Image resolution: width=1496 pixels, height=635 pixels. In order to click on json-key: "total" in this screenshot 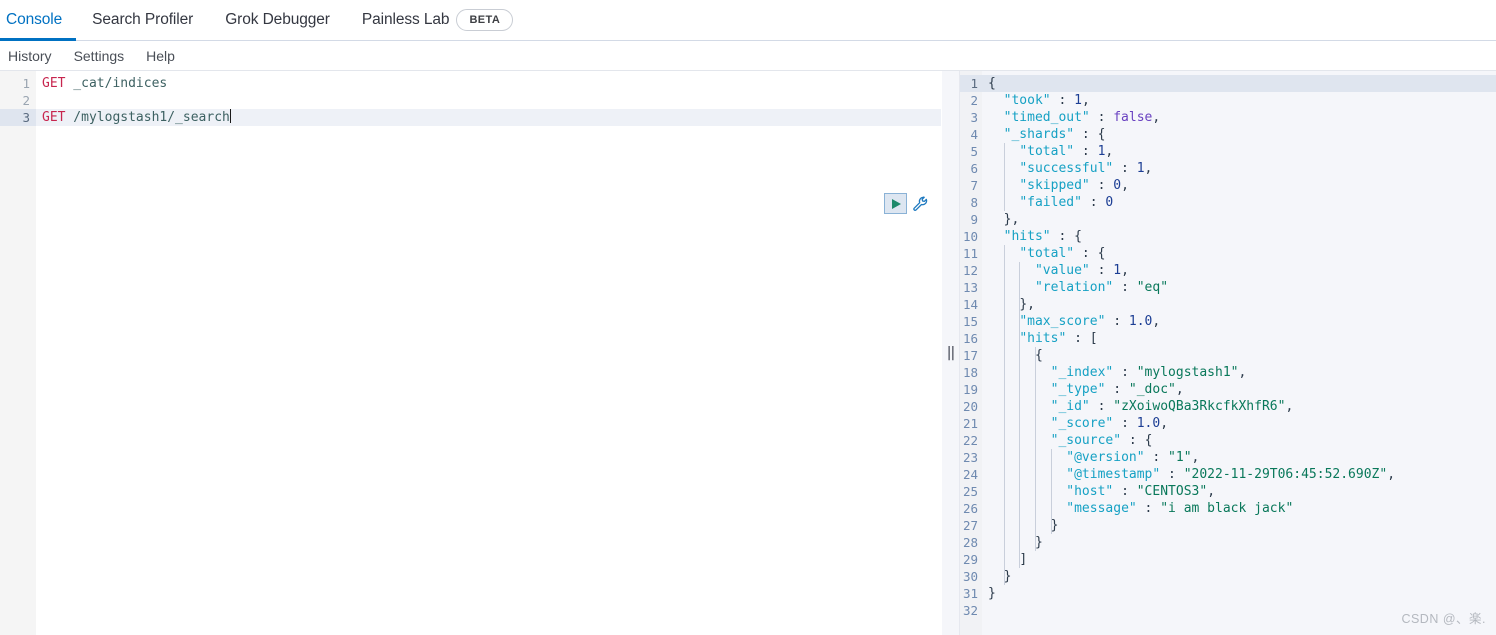, I will do `click(1047, 253)`.